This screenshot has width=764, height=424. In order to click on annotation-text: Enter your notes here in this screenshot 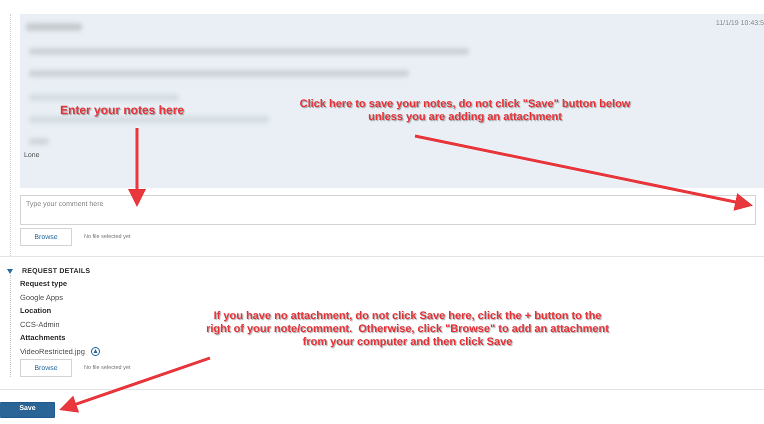, I will do `click(122, 110)`.